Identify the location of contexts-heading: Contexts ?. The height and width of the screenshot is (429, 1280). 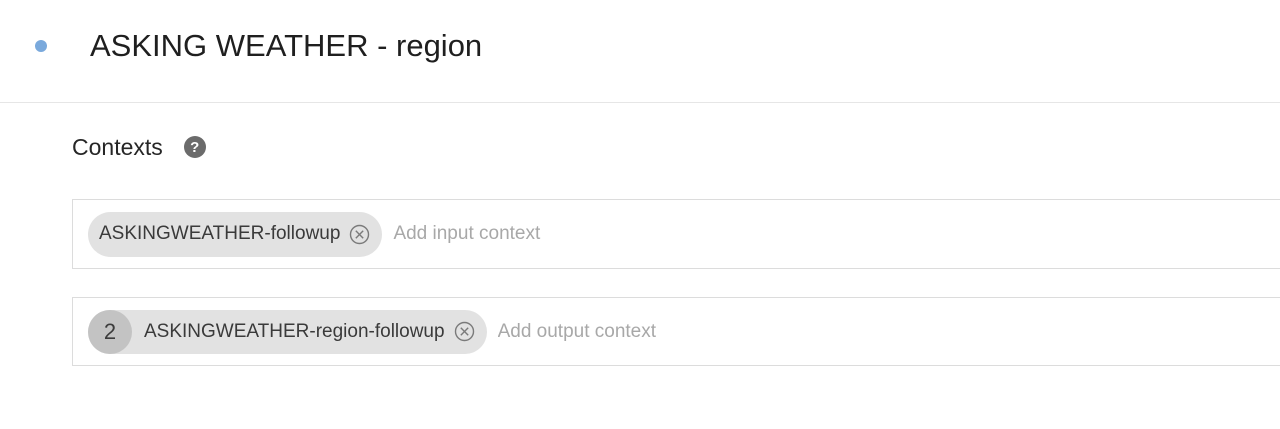
(139, 147).